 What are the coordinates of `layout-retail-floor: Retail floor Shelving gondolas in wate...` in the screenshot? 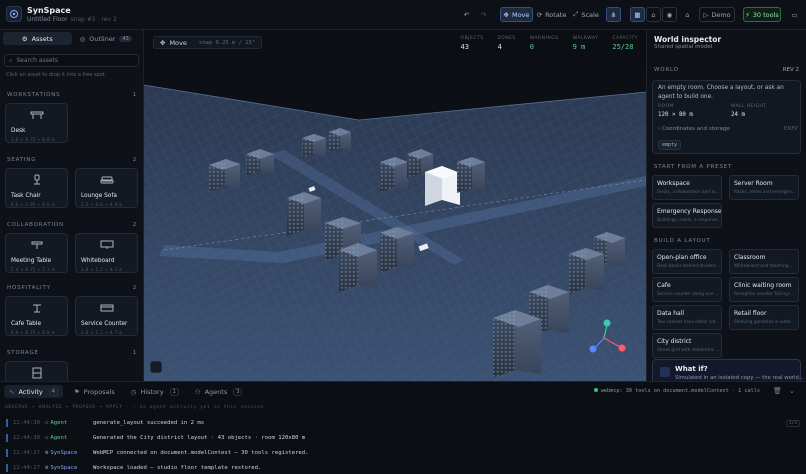 It's located at (764, 317).